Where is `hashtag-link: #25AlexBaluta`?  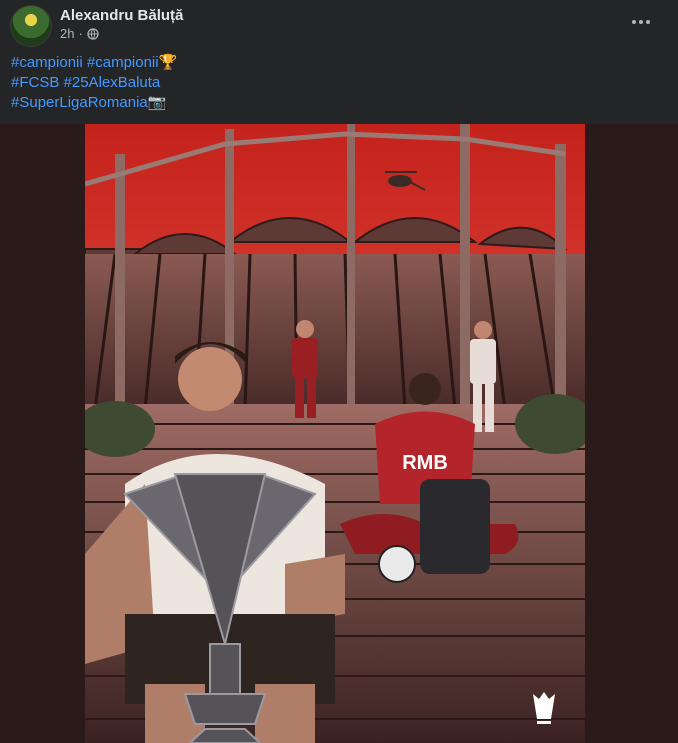
hashtag-link: #25AlexBaluta is located at coordinates (112, 82).